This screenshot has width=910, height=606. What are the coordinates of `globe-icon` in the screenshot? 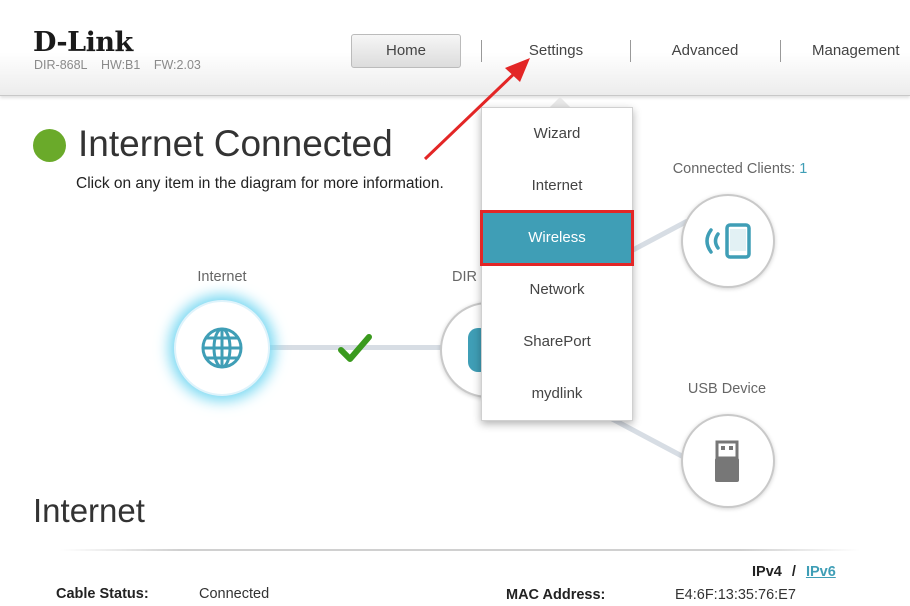 It's located at (222, 348).